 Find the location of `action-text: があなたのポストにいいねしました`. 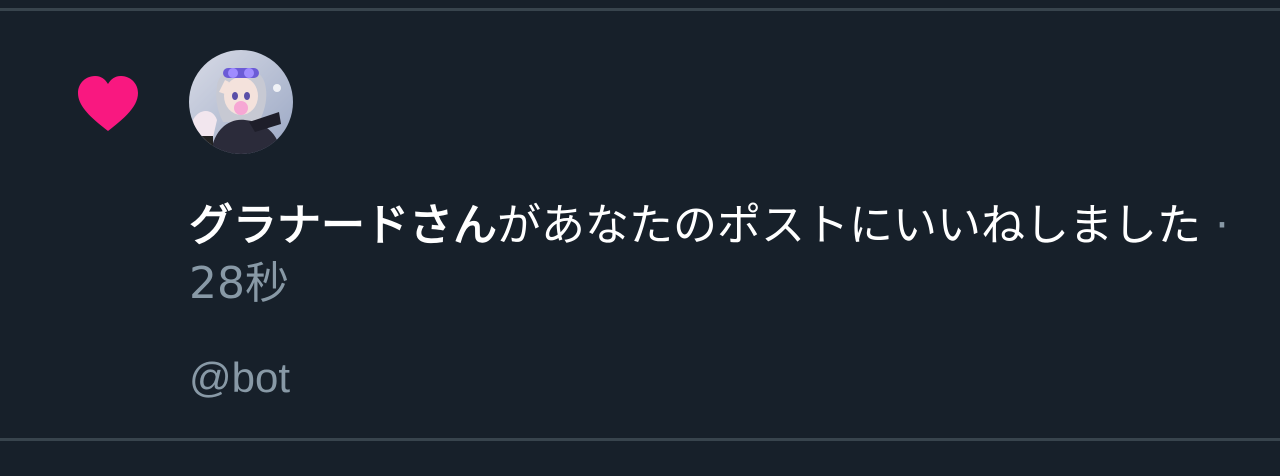

action-text: があなたのポストにいいねしました is located at coordinates (849, 225).